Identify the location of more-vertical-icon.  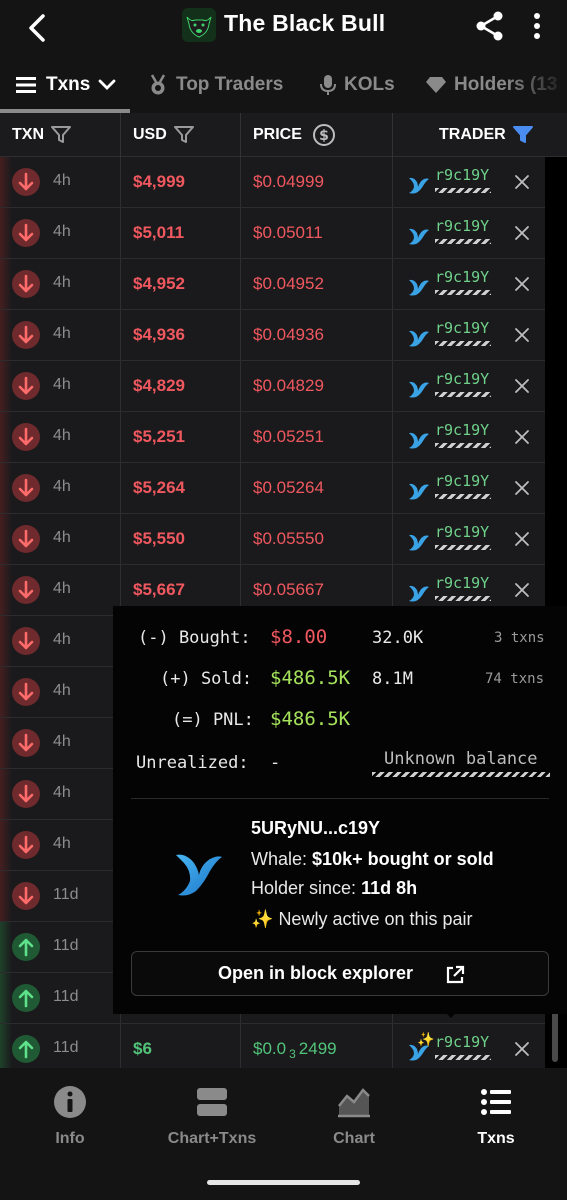
(537, 26).